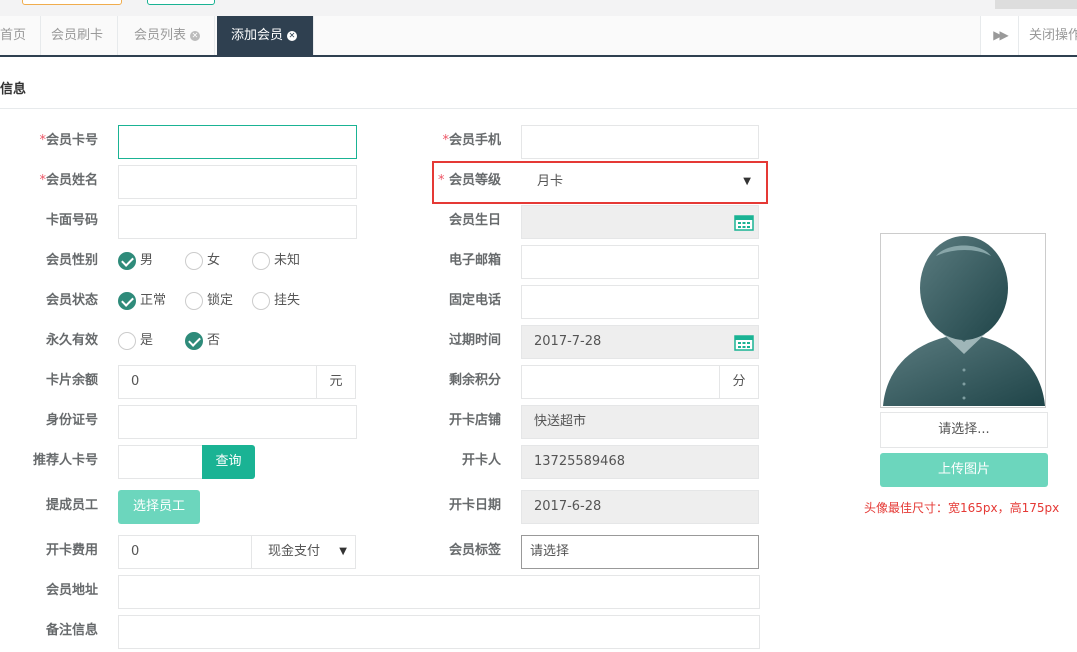 This screenshot has height=652, width=1077. Describe the element at coordinates (71, 340) in the screenshot. I see `permanent-label: 永久有效` at that location.